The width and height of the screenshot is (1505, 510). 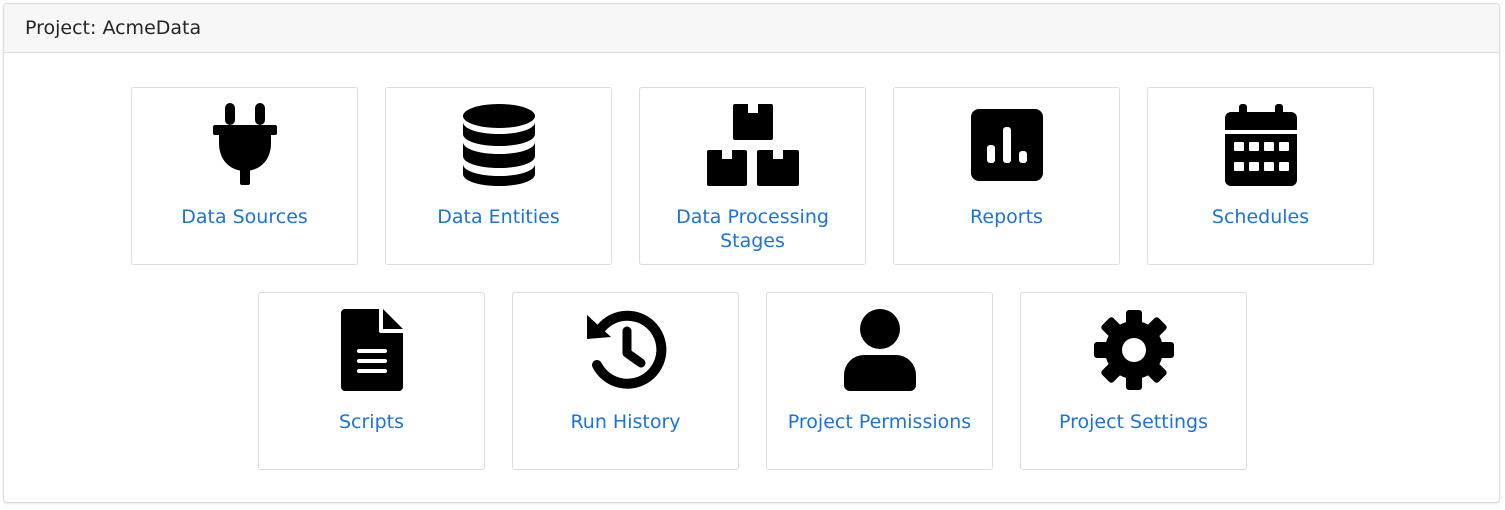 What do you see at coordinates (751, 28) in the screenshot?
I see `card-header: Project: AcmeData` at bounding box center [751, 28].